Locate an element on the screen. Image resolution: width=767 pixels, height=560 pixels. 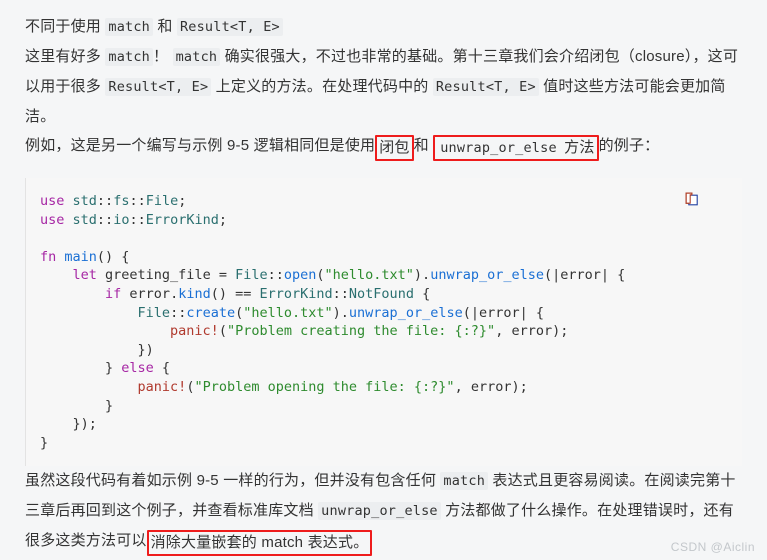
code-token: "Problem creating the file: {:?}" is located at coordinates (361, 331).